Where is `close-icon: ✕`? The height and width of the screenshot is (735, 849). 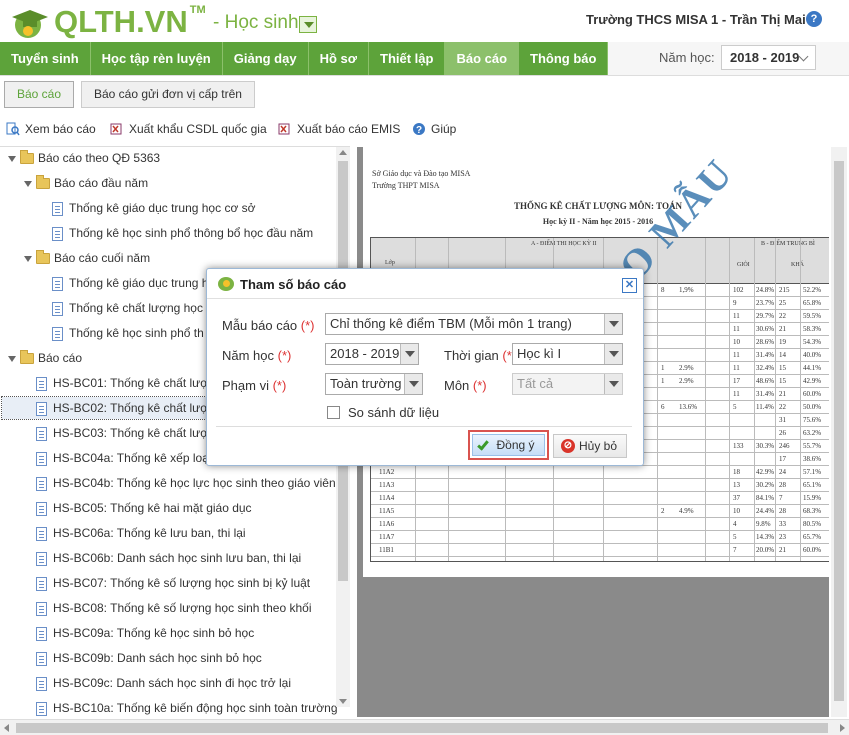
close-icon: ✕ is located at coordinates (629, 285).